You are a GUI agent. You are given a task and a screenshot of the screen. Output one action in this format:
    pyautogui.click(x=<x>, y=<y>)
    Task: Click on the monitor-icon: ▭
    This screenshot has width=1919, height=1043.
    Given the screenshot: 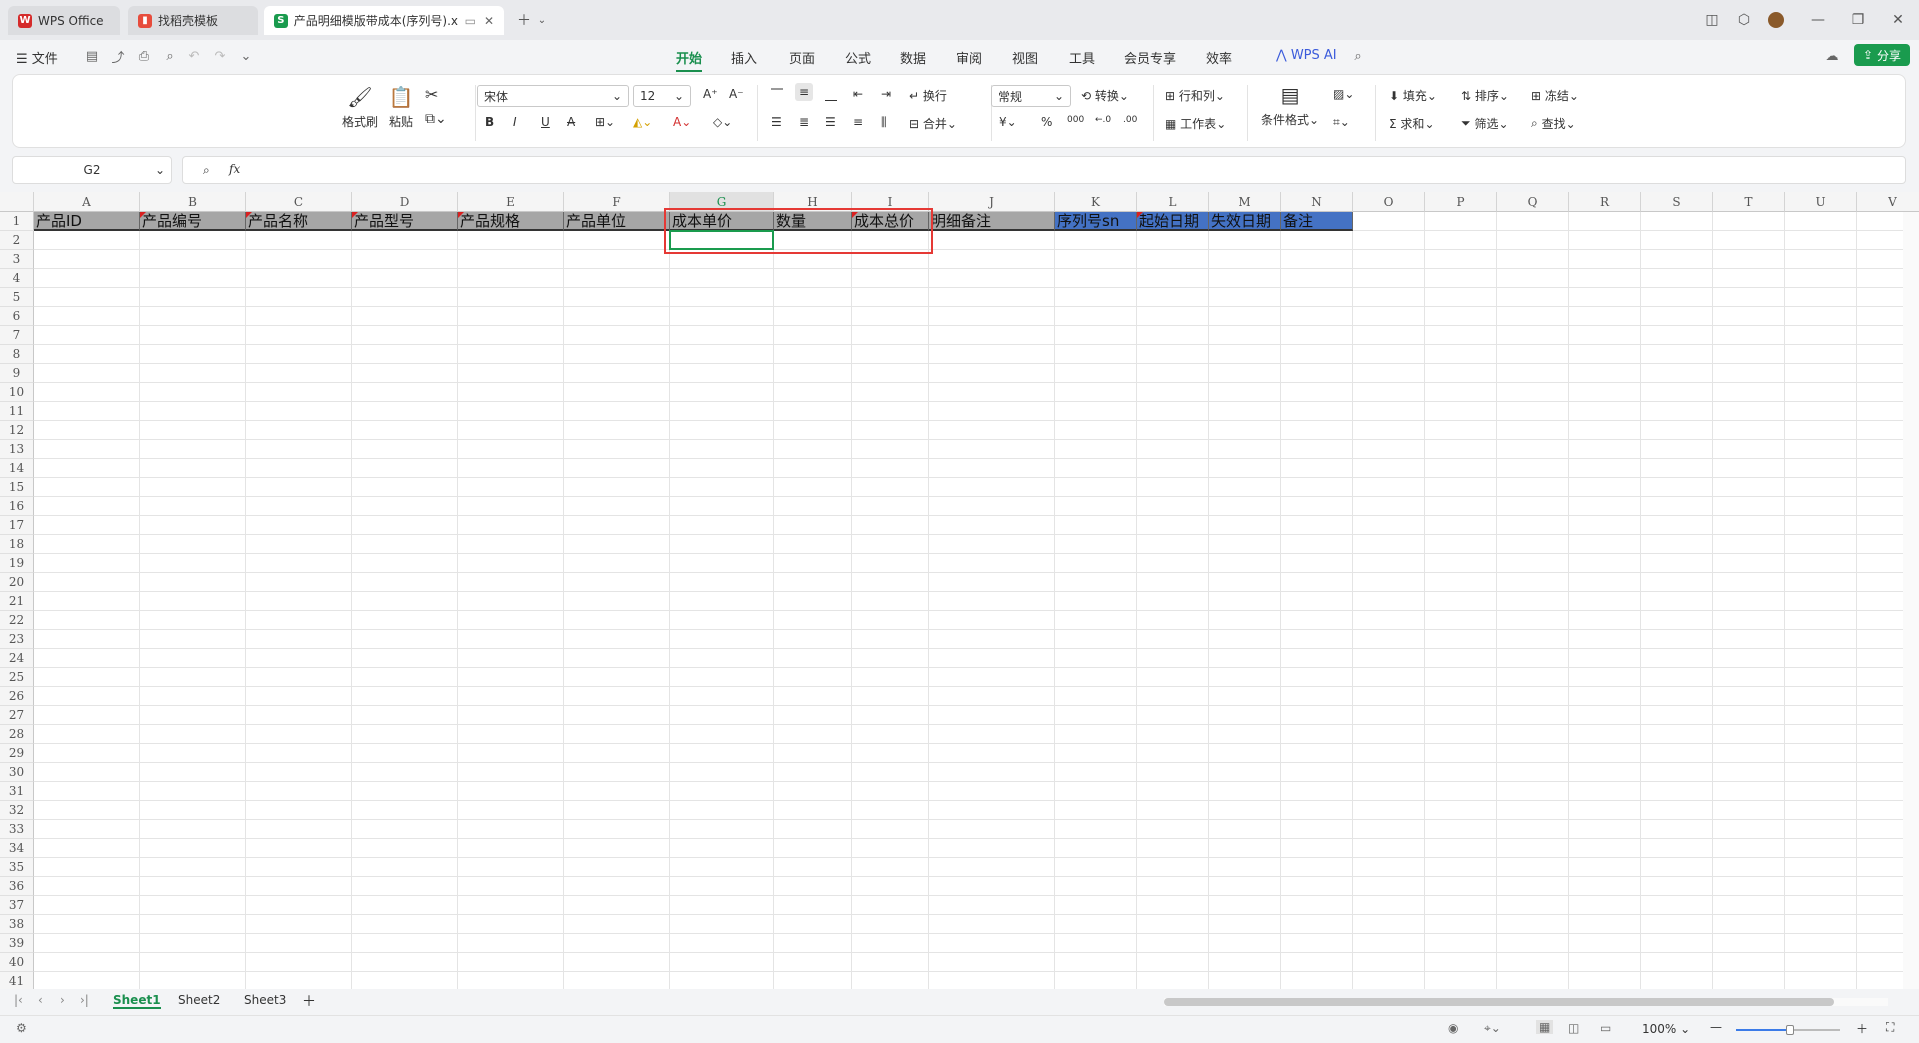 What is the action you would take?
    pyautogui.click(x=470, y=21)
    